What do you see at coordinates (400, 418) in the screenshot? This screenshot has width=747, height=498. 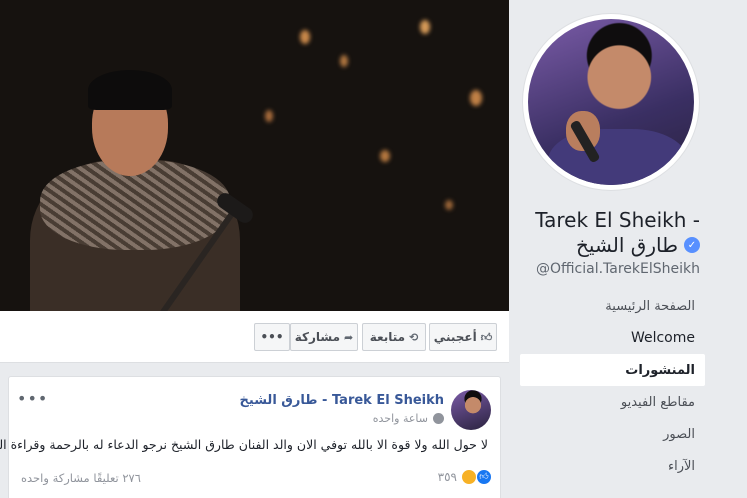 I see `post-time: ساعة واحده` at bounding box center [400, 418].